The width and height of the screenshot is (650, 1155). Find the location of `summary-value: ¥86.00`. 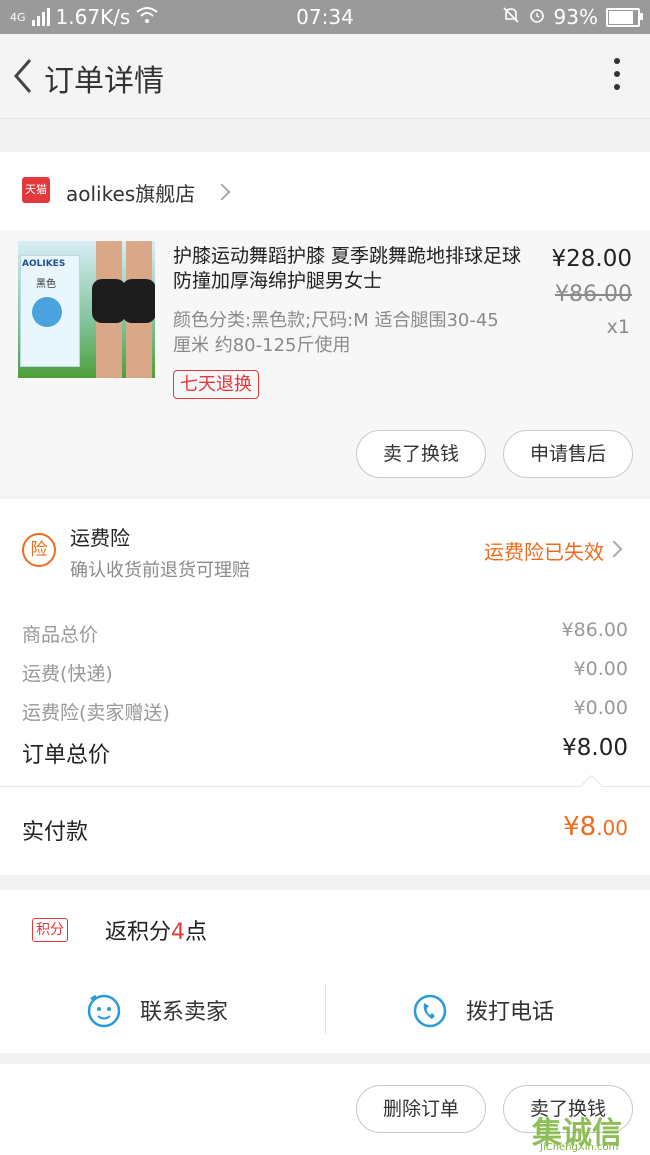

summary-value: ¥86.00 is located at coordinates (594, 630).